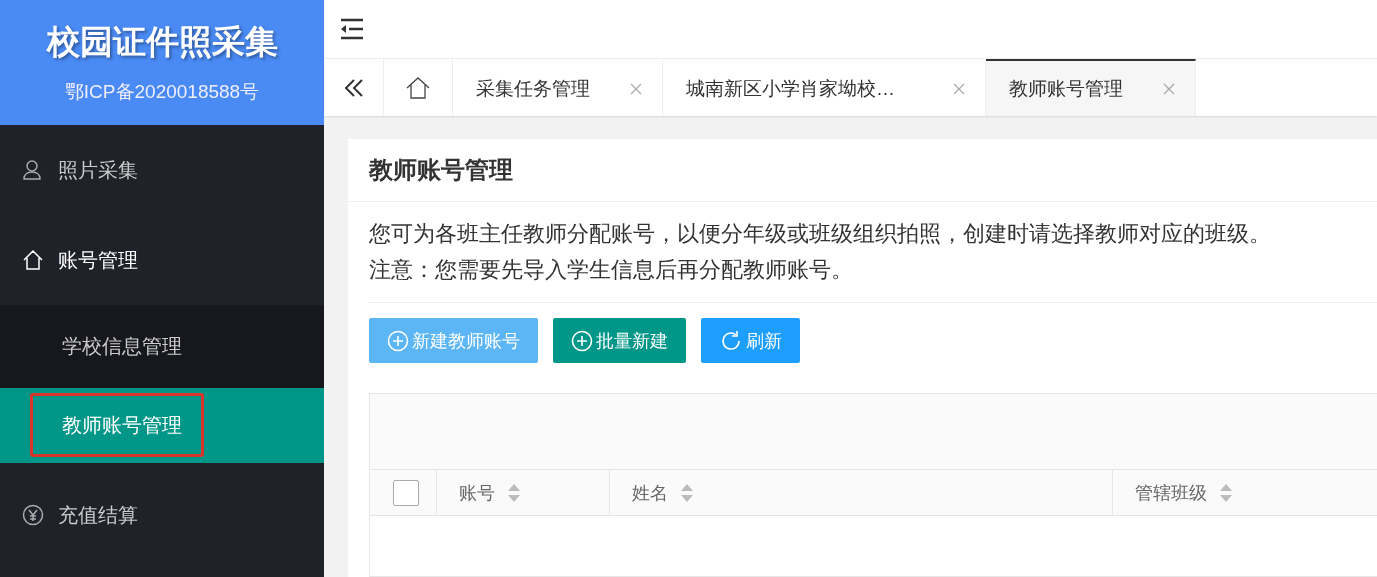 This screenshot has height=577, width=1377. I want to click on app-title: 校园证件照采集, so click(162, 42).